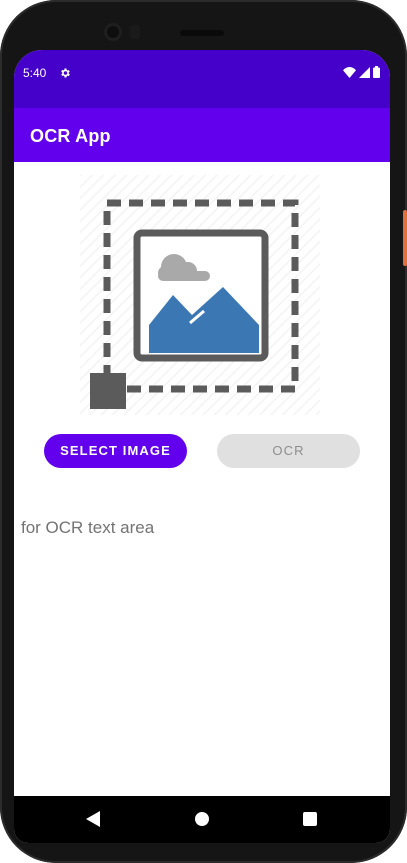  I want to click on select-image-button: SELECT IMAGE, so click(115, 451).